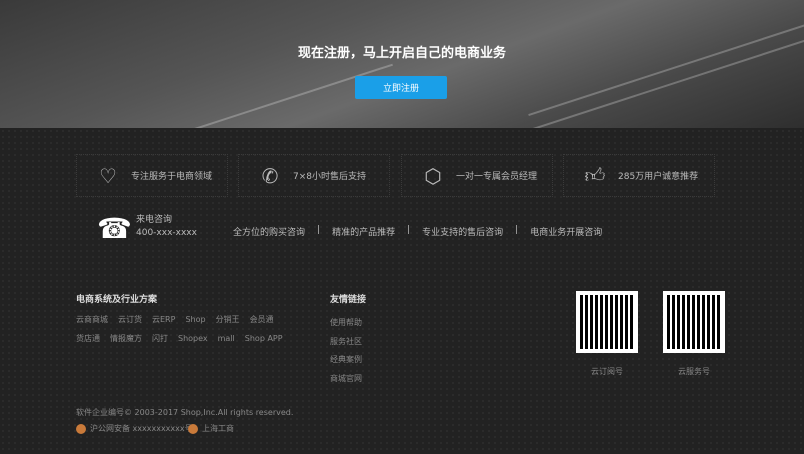 This screenshot has width=804, height=454. What do you see at coordinates (264, 338) in the screenshot?
I see `solution-link: Shop APP` at bounding box center [264, 338].